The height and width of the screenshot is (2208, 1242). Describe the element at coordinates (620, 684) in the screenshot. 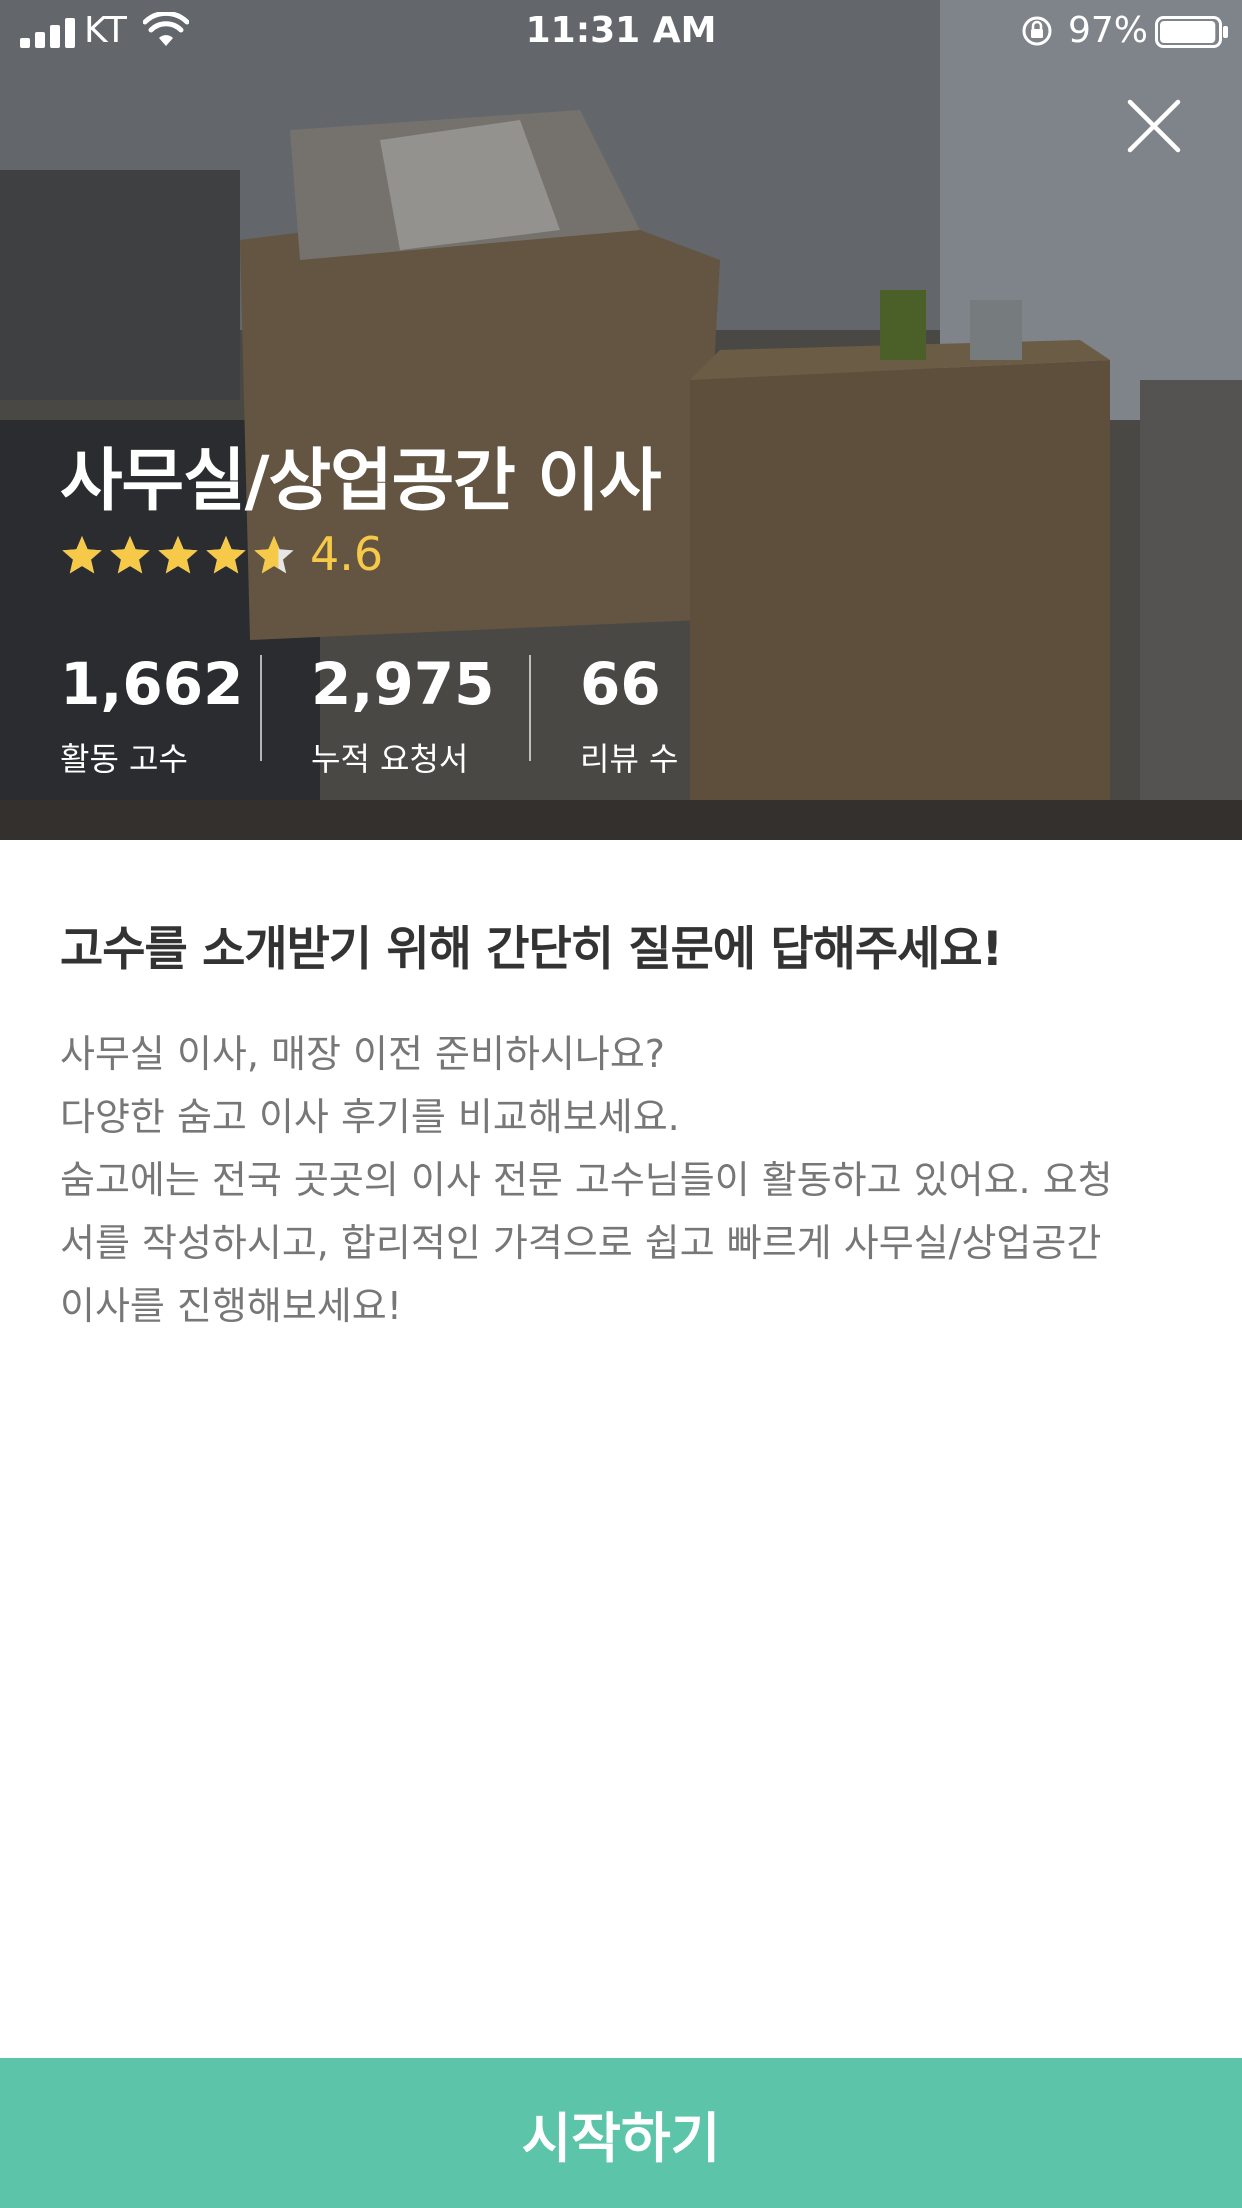

I see `stat-reviews-value: 66` at that location.